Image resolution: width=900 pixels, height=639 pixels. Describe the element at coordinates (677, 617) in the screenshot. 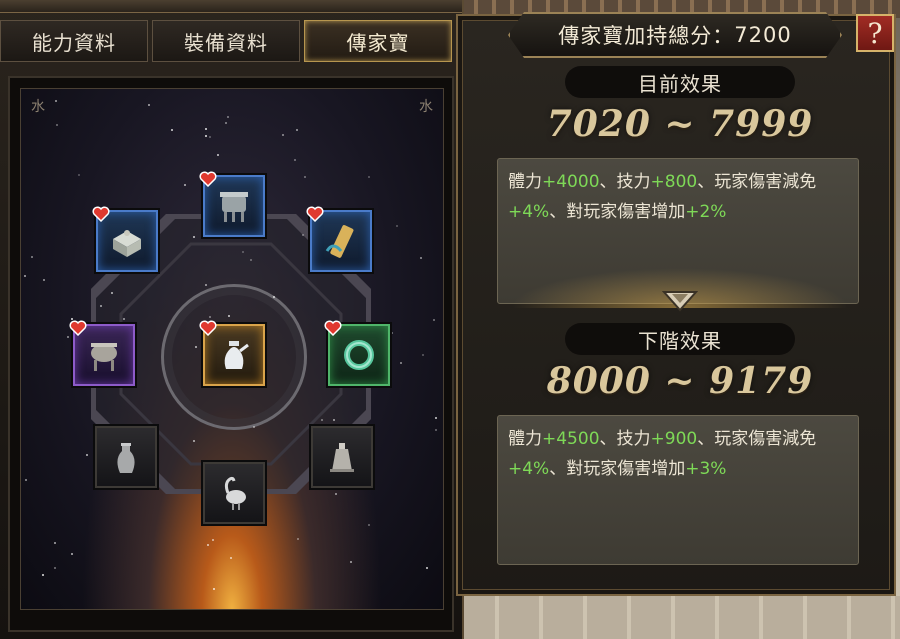

I see `background-ground` at that location.